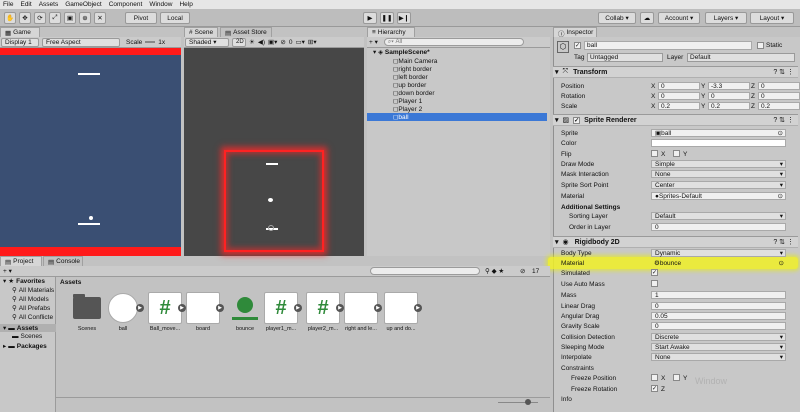  What do you see at coordinates (718, 316) in the screenshot?
I see `angular-drag-field: 0.05` at bounding box center [718, 316].